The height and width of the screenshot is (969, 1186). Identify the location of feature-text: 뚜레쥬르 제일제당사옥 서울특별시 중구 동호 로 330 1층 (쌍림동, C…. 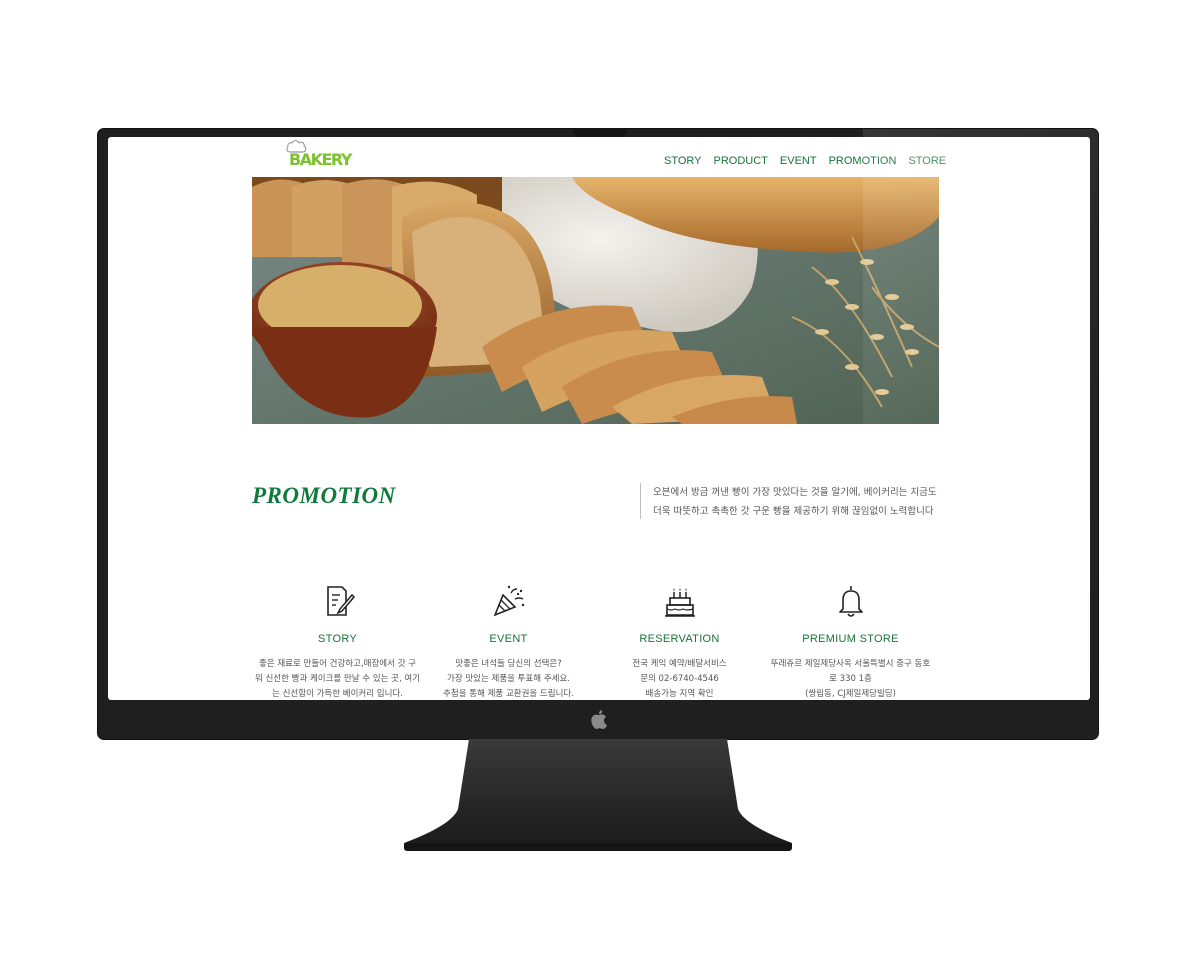
(850, 678).